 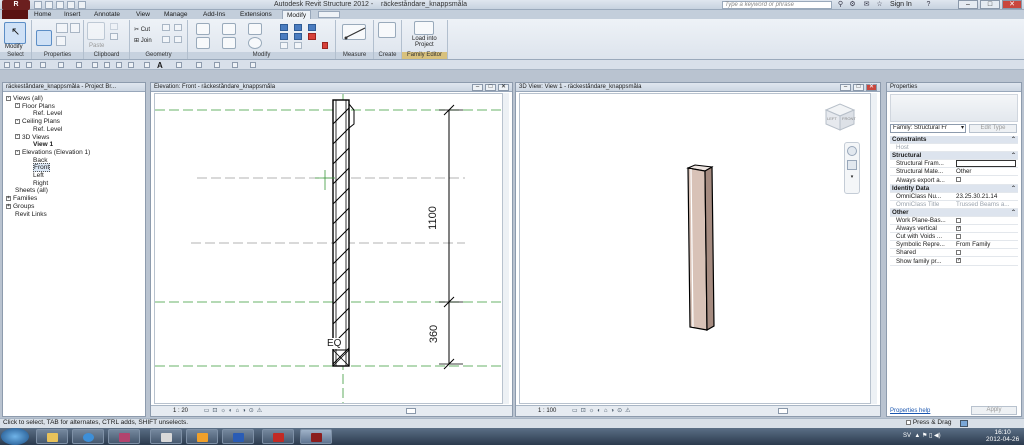 What do you see at coordinates (52, 153) in the screenshot?
I see `tree-item: - Elevations (Elevation 1)` at bounding box center [52, 153].